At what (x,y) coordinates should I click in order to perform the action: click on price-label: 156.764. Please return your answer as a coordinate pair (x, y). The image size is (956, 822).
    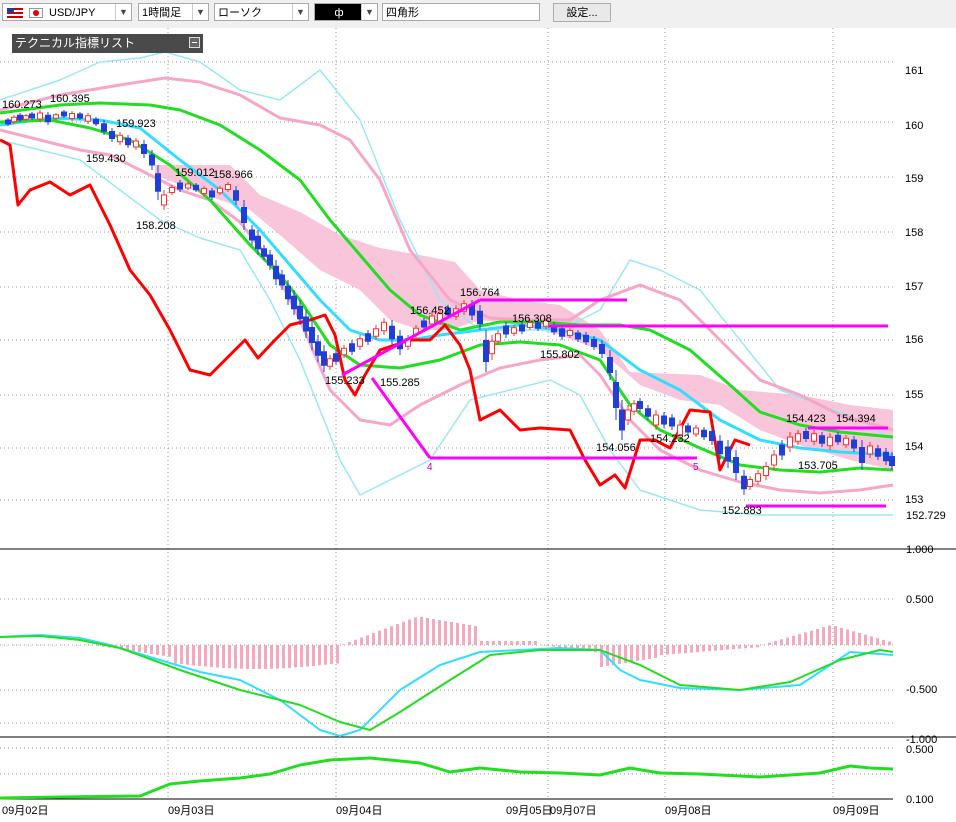
    Looking at the image, I should click on (480, 293).